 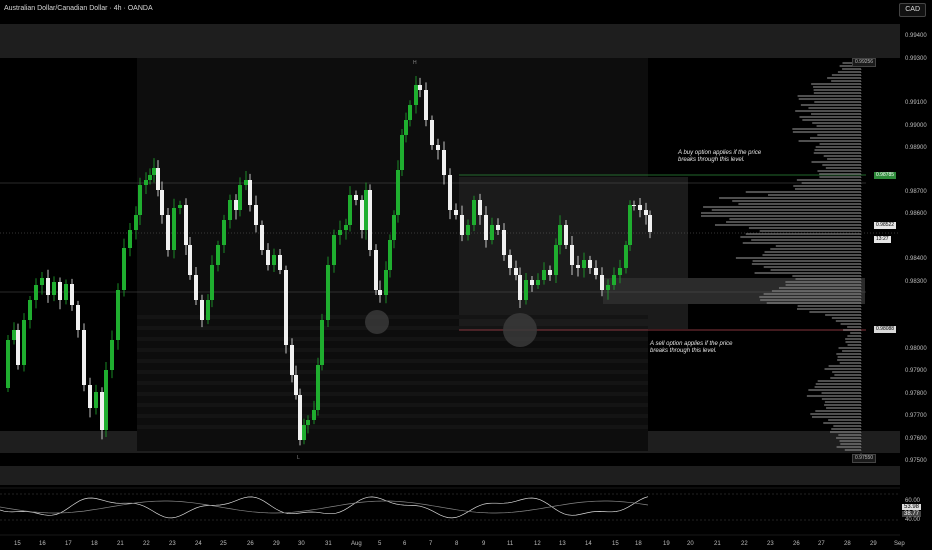 What do you see at coordinates (198, 544) in the screenshot?
I see `time-label: 24` at bounding box center [198, 544].